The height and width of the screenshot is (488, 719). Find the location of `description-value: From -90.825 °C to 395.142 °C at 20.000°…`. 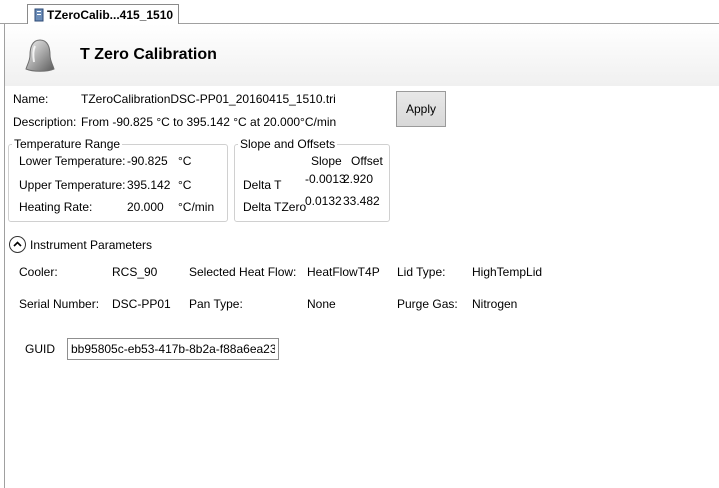

description-value: From -90.825 °C to 395.142 °C at 20.000°… is located at coordinates (209, 122).